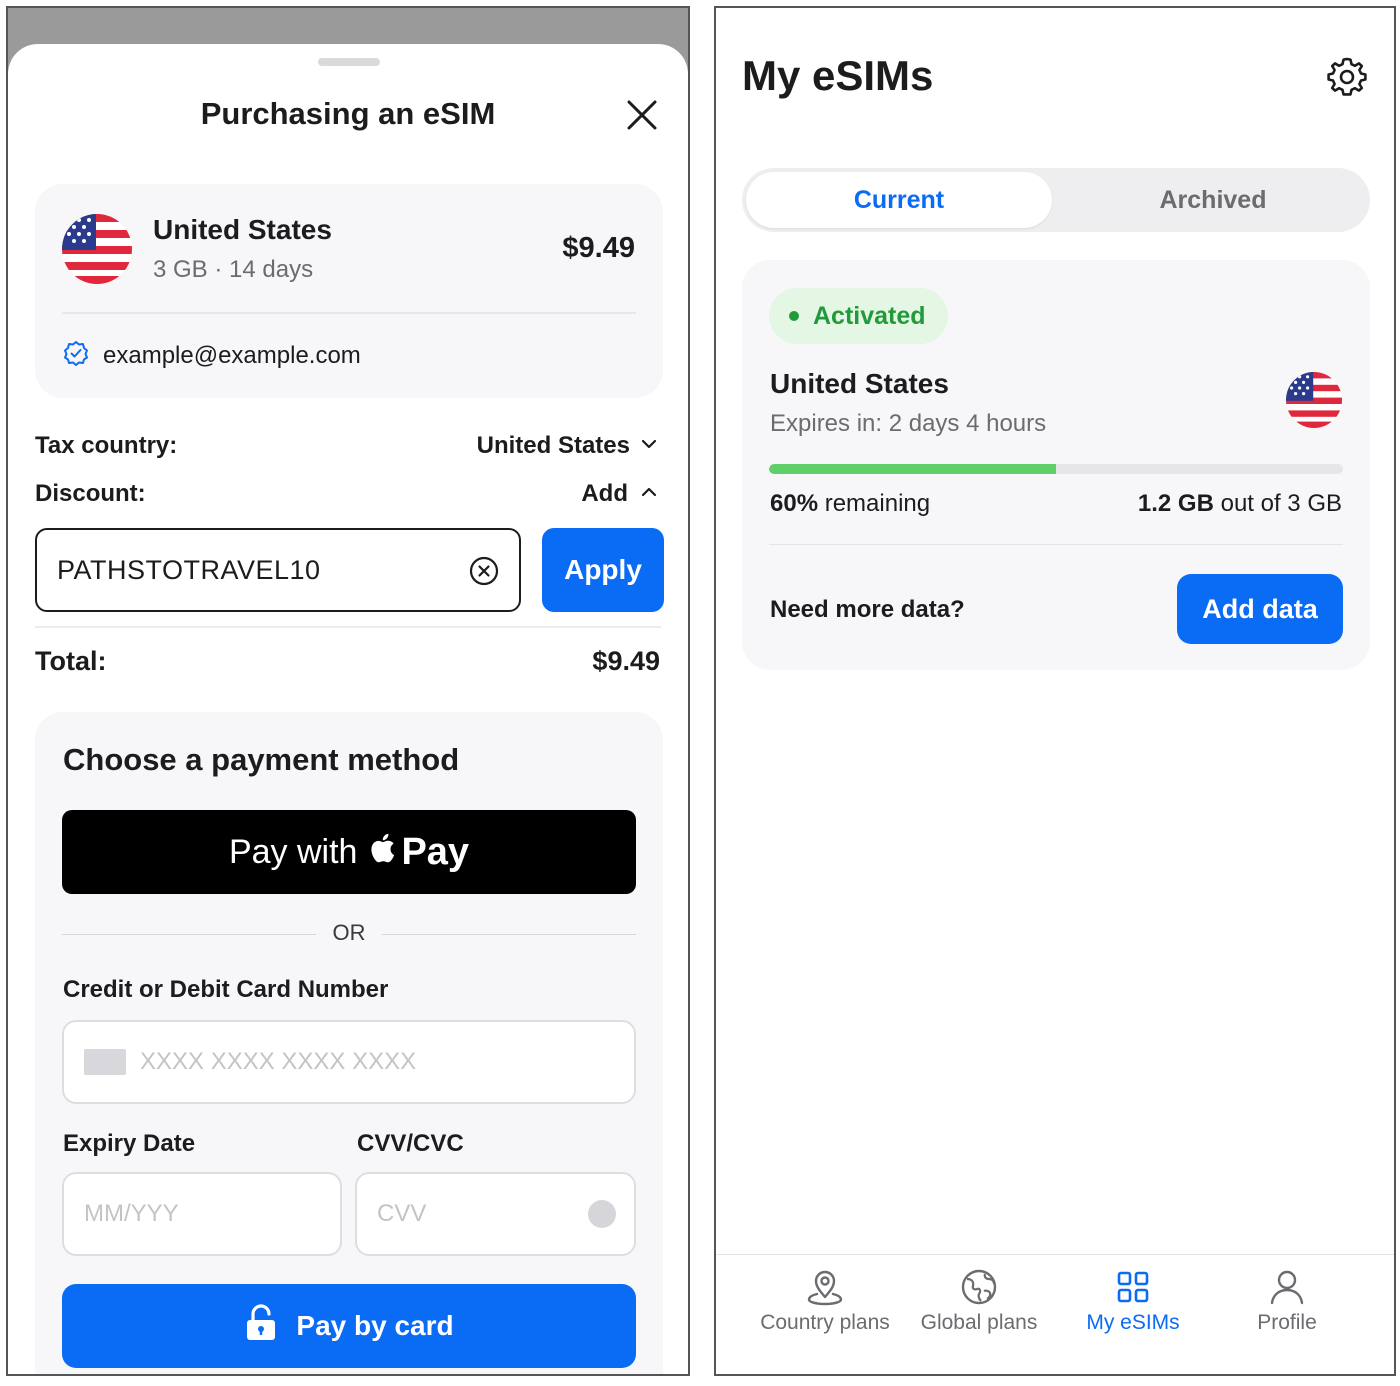 This screenshot has height=1386, width=1400. I want to click on cvv-placeholder: CVV, so click(402, 1213).